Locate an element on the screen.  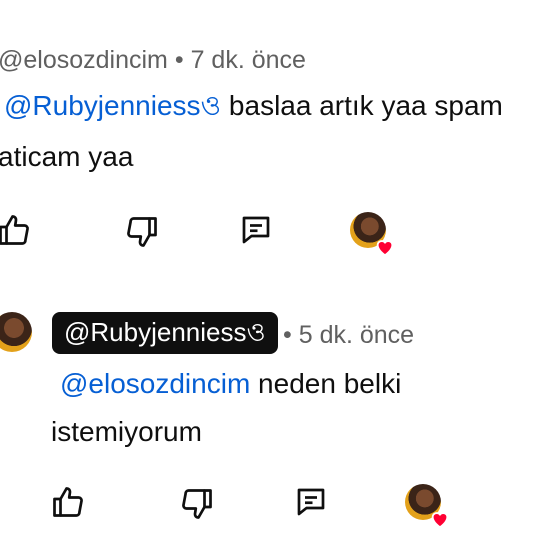
reply-time-header: • 5 dk. önce is located at coordinates (348, 335).